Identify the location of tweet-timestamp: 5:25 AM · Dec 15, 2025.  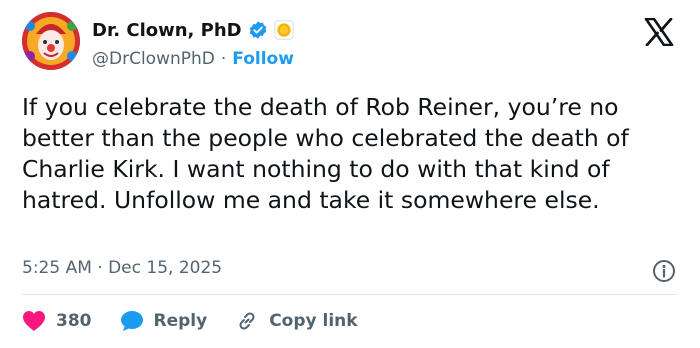
(122, 268).